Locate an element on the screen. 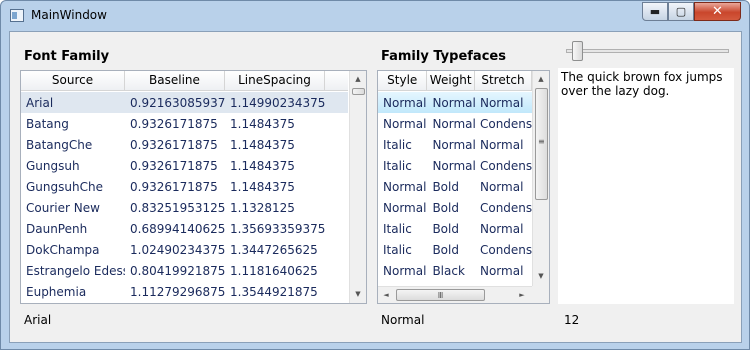  status-size: 12 is located at coordinates (572, 320).